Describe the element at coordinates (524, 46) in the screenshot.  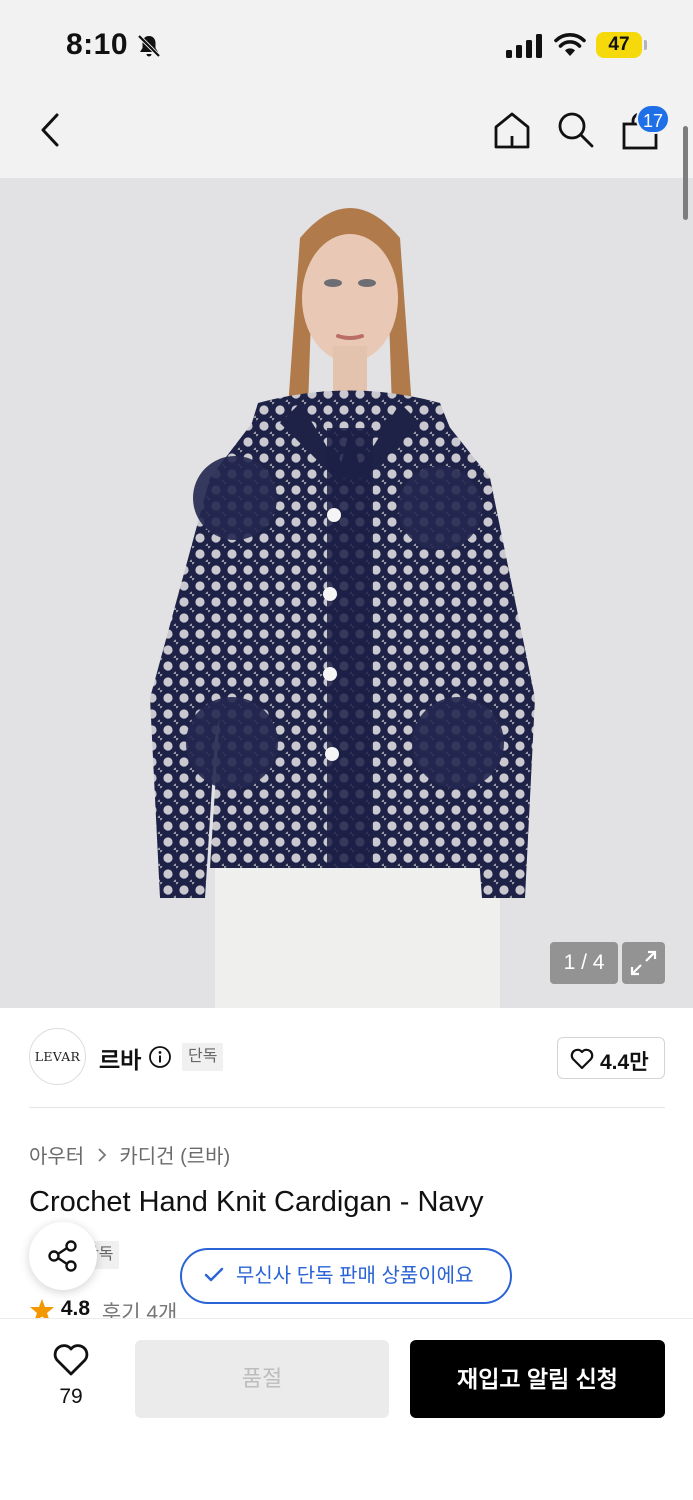
I see `cellular-signal-icon` at that location.